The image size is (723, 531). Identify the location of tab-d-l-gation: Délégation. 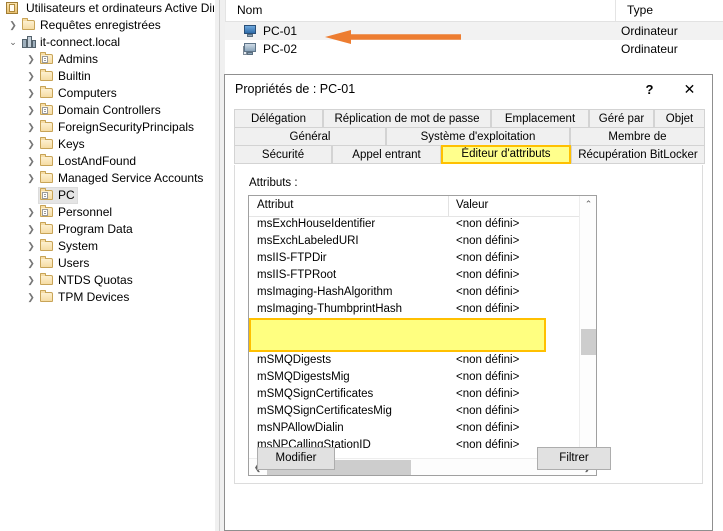
(278, 118).